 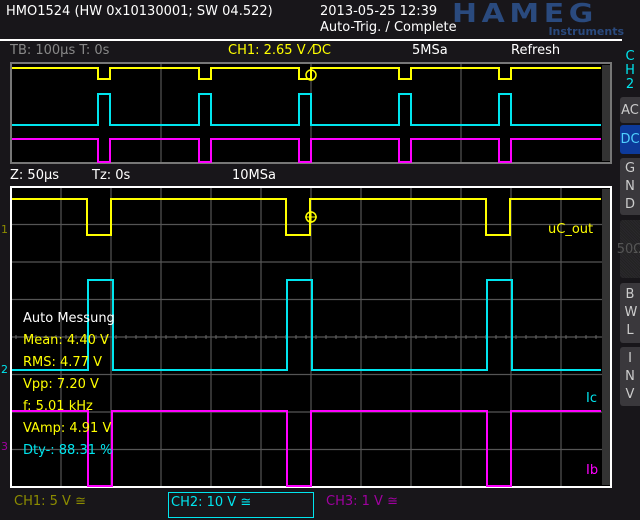 What do you see at coordinates (630, 84) in the screenshot?
I see `channel-number: 2` at bounding box center [630, 84].